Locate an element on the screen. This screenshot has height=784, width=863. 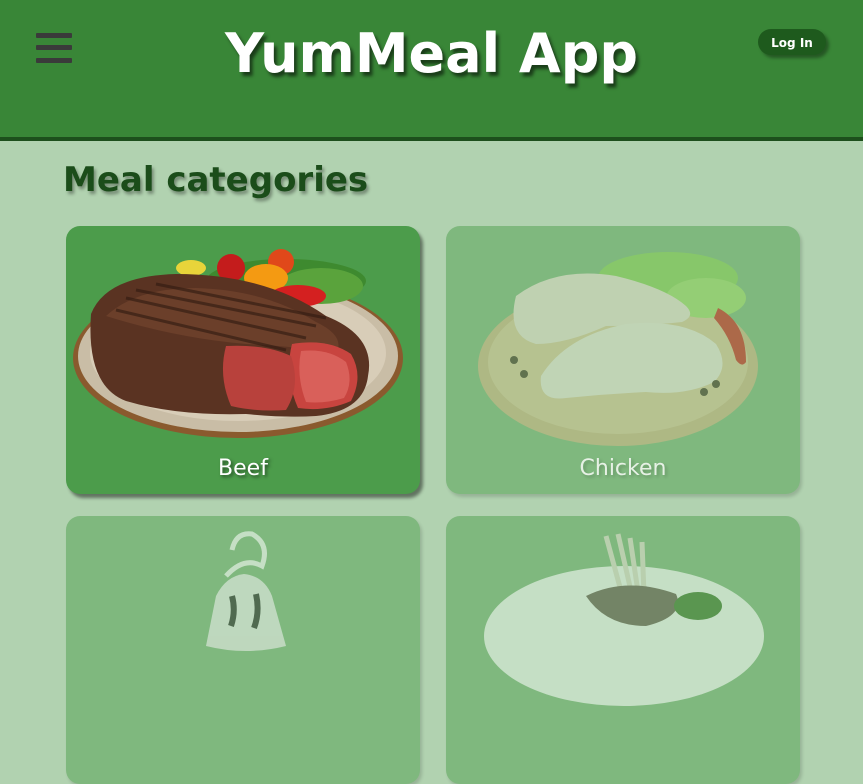
category-card-dessert is located at coordinates (243, 650).